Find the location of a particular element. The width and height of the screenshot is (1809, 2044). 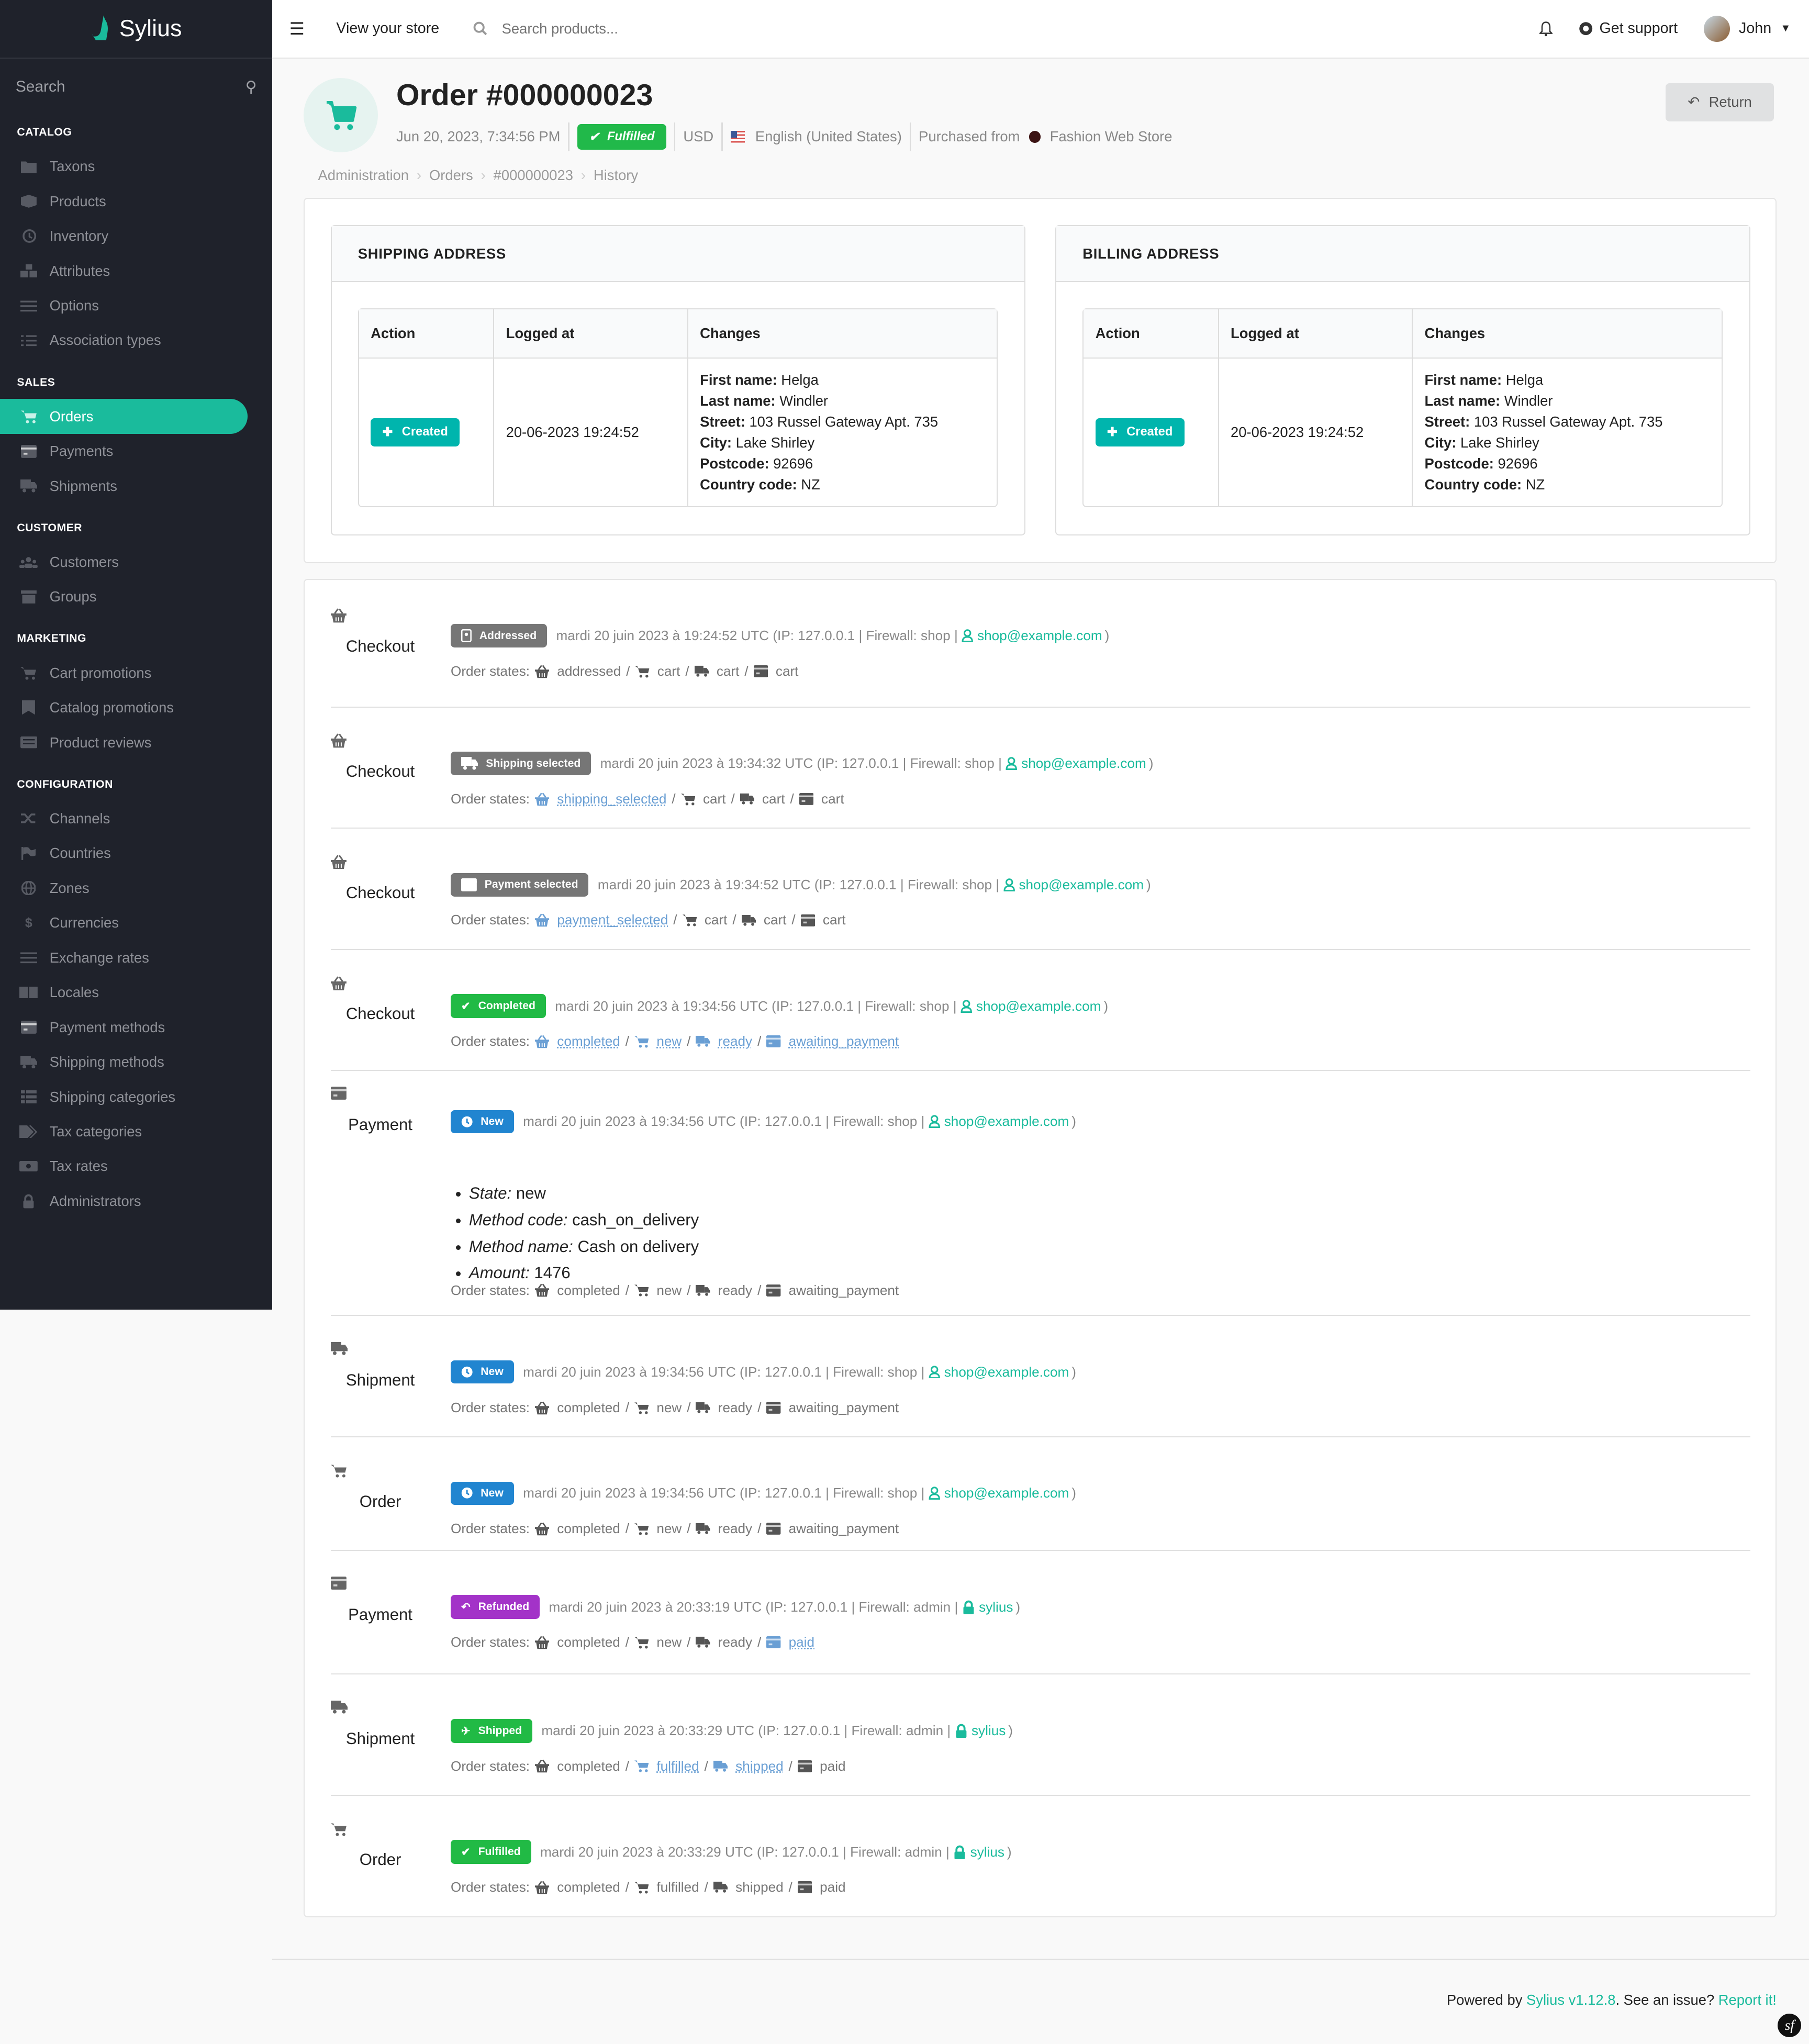

logo: Sylius is located at coordinates (136, 29).